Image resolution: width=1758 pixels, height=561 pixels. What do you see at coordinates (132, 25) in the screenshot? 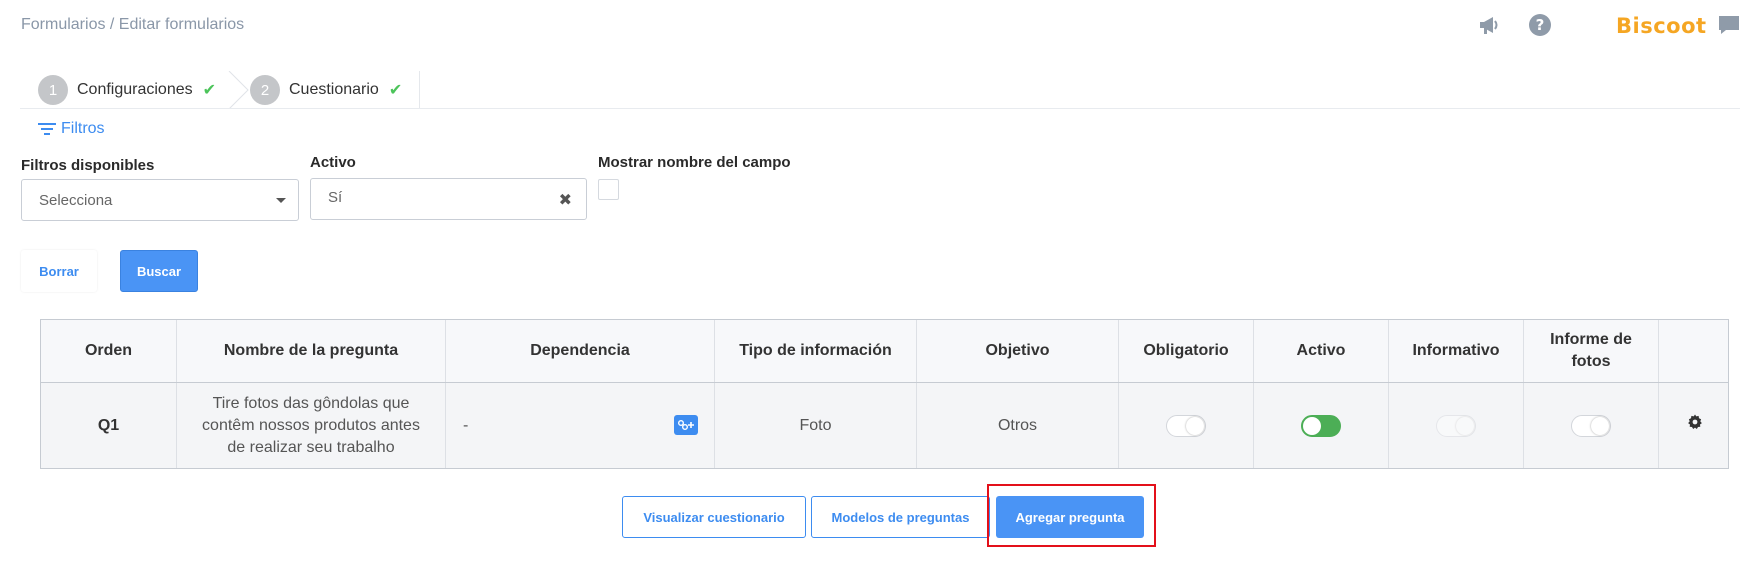
I see `breadcrumb: Formularios / Editar formularios` at bounding box center [132, 25].